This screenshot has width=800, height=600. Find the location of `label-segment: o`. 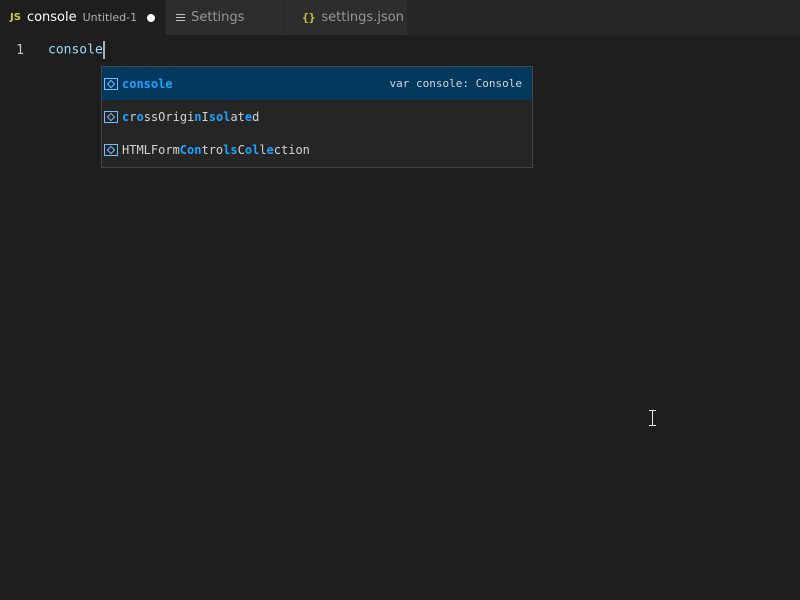

label-segment: o is located at coordinates (140, 116).